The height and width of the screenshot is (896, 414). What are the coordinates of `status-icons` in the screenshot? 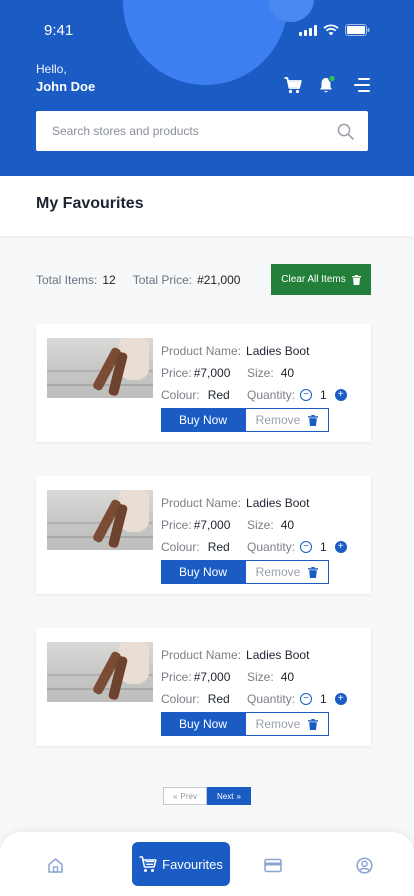 It's located at (334, 30).